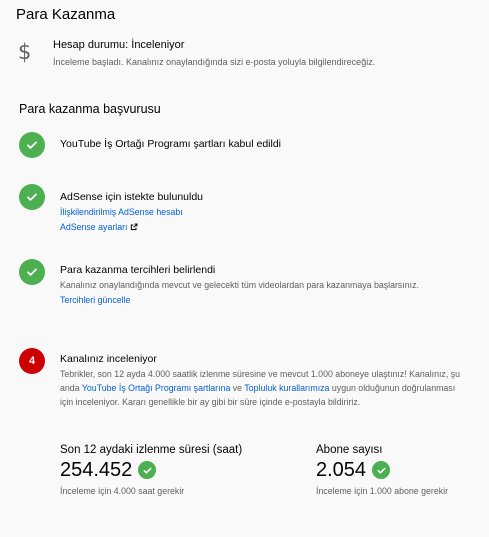  What do you see at coordinates (151, 450) in the screenshot?
I see `metric-label: Son 12 aydaki izlenme süresi (saat)` at bounding box center [151, 450].